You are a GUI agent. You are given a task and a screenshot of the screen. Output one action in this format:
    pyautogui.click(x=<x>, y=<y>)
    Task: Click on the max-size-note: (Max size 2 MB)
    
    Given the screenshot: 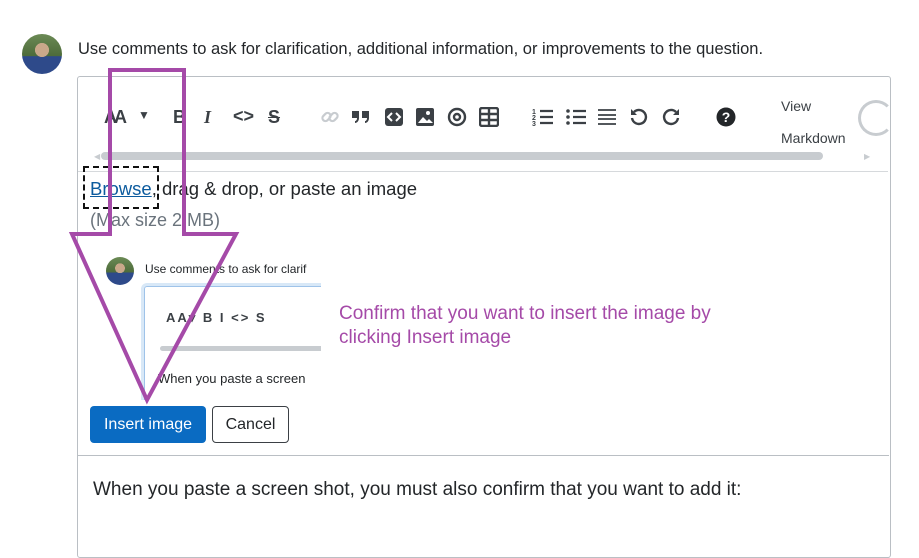 What is the action you would take?
    pyautogui.click(x=155, y=220)
    